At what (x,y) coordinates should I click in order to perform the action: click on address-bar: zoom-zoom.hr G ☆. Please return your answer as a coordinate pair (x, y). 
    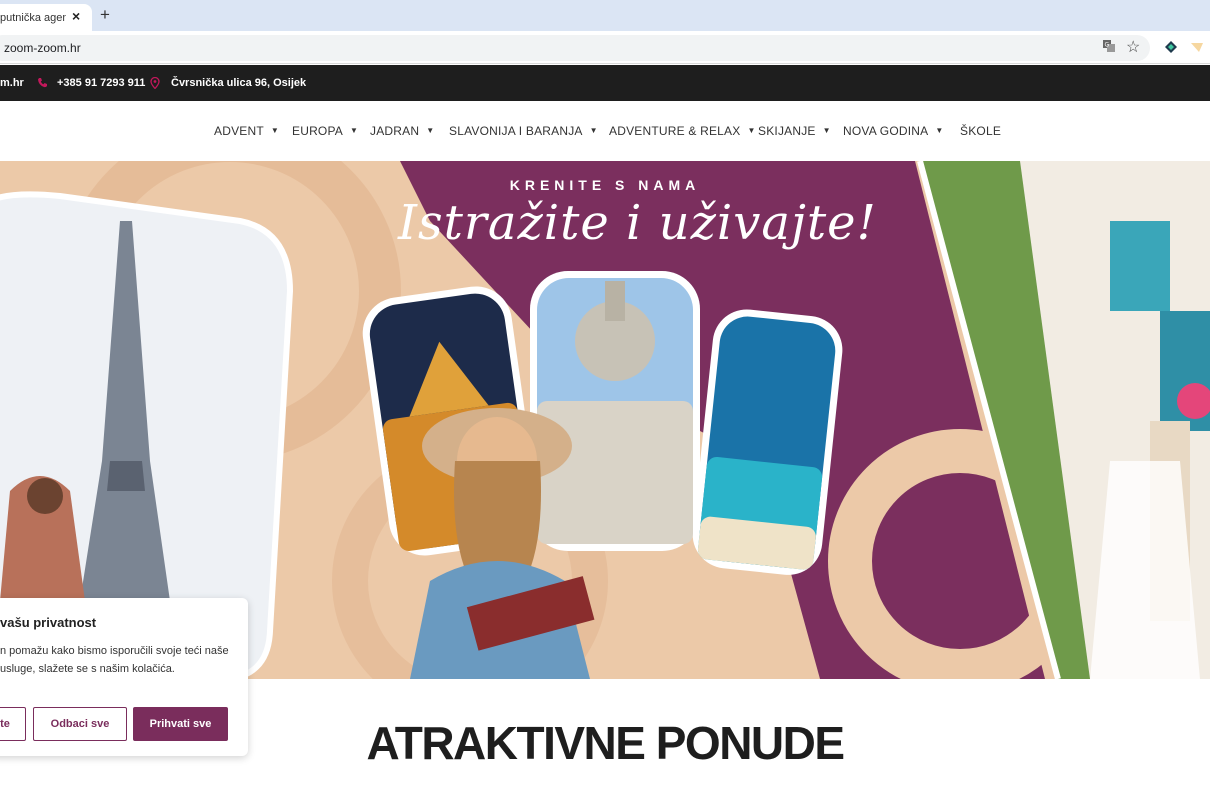
    Looking at the image, I should click on (575, 48).